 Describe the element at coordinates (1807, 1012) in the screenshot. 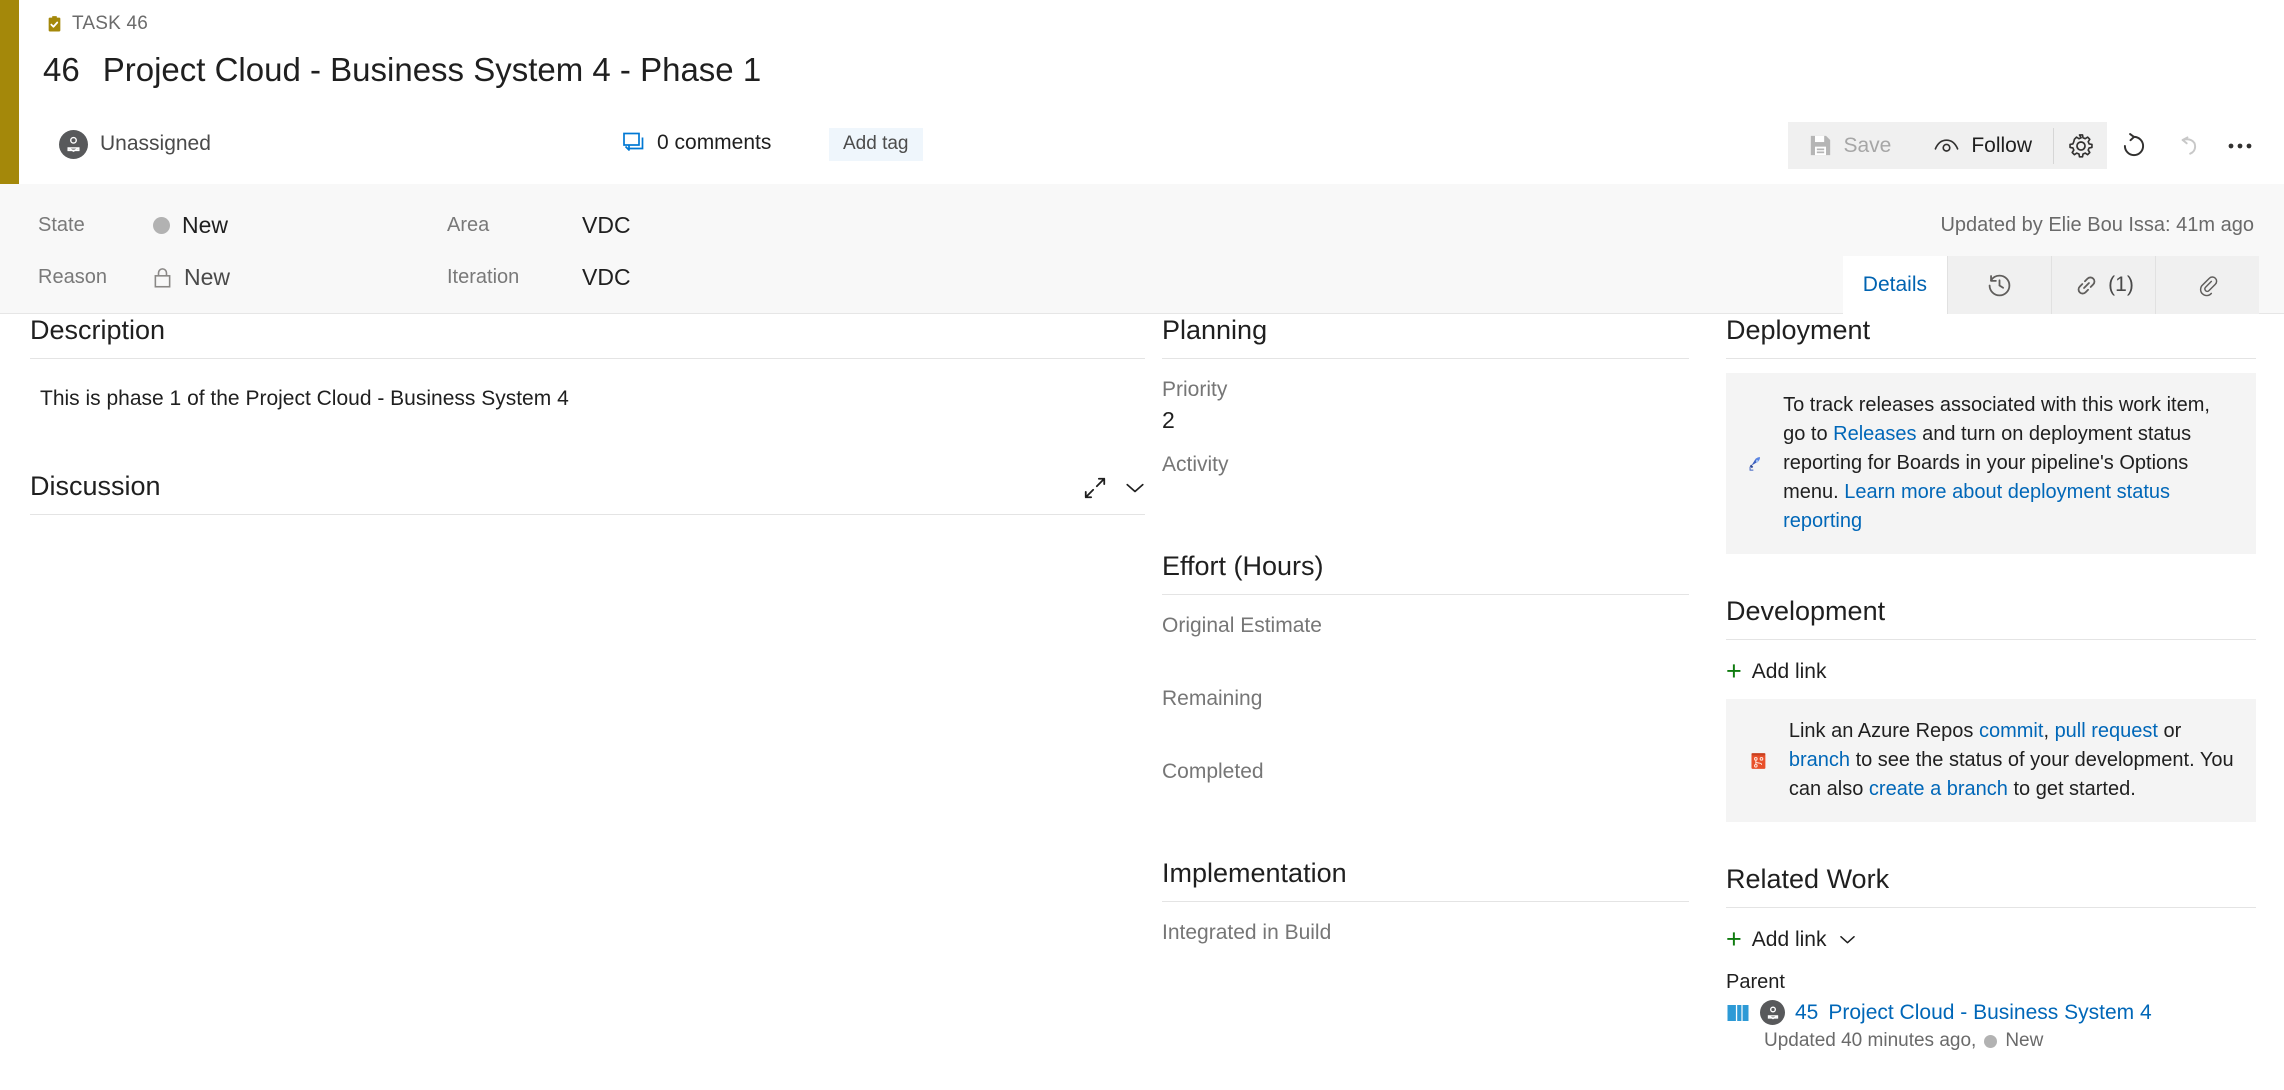

I see `related-work-item-id: 45` at that location.